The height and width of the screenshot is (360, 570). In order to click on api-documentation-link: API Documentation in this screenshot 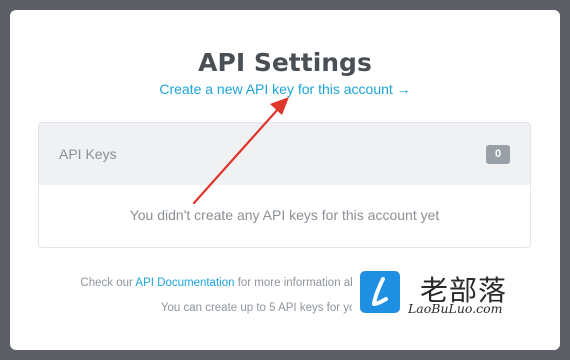, I will do `click(184, 283)`.